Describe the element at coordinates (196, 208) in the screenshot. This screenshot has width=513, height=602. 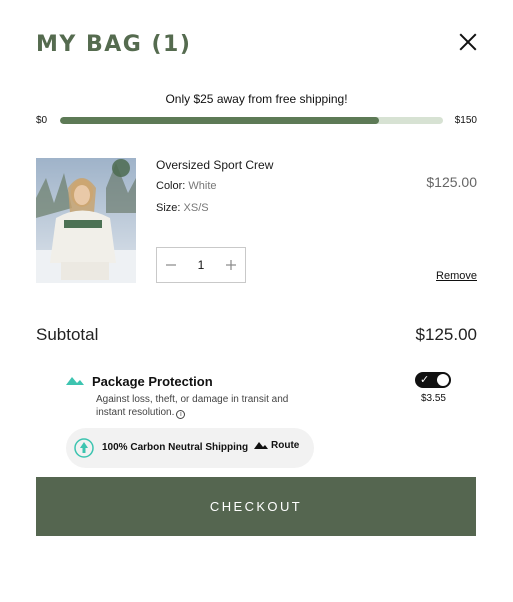
I see `size-value: XS/S` at that location.